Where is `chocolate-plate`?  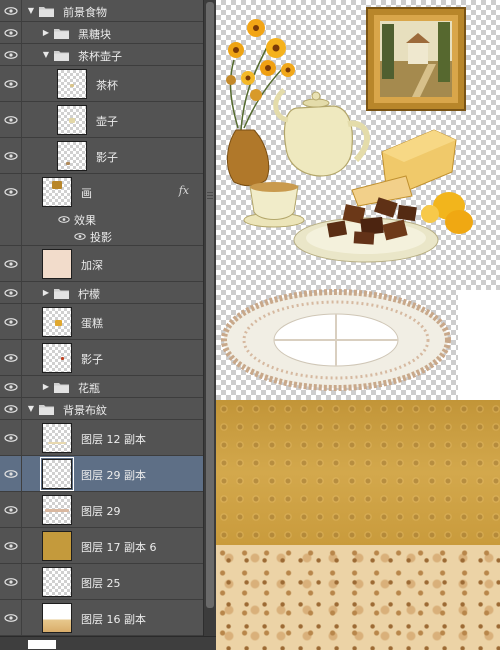 chocolate-plate is located at coordinates (366, 230).